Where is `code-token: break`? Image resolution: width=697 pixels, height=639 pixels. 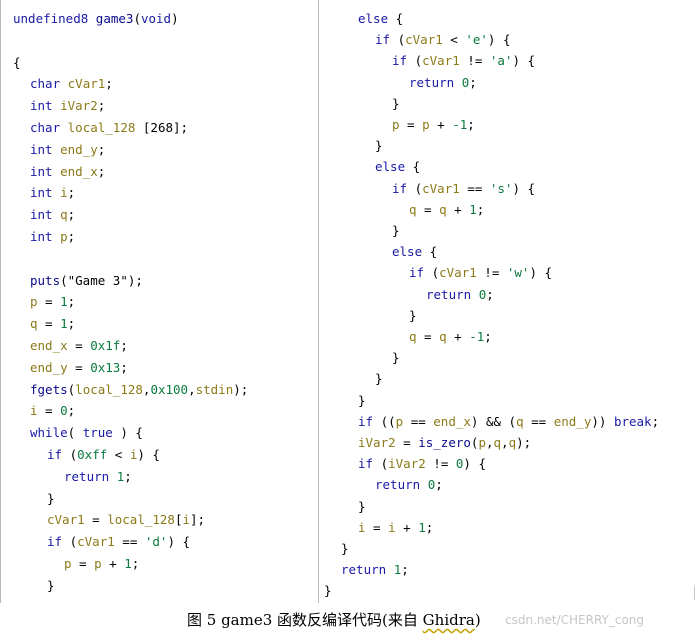 code-token: break is located at coordinates (632, 421).